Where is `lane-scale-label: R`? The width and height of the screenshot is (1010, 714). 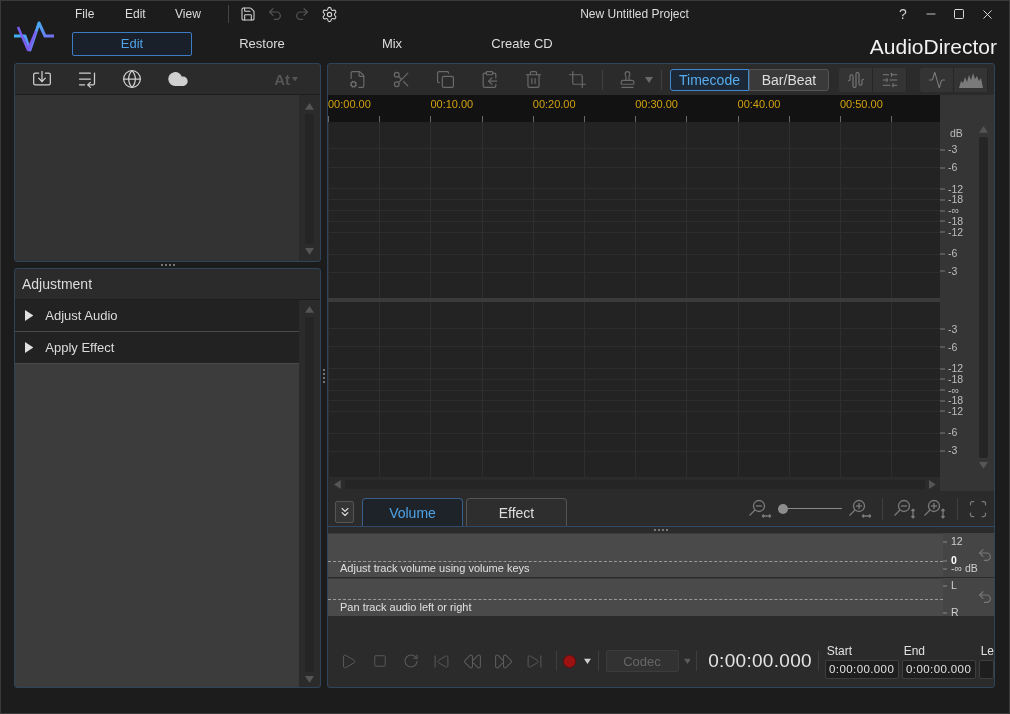 lane-scale-label: R is located at coordinates (951, 612).